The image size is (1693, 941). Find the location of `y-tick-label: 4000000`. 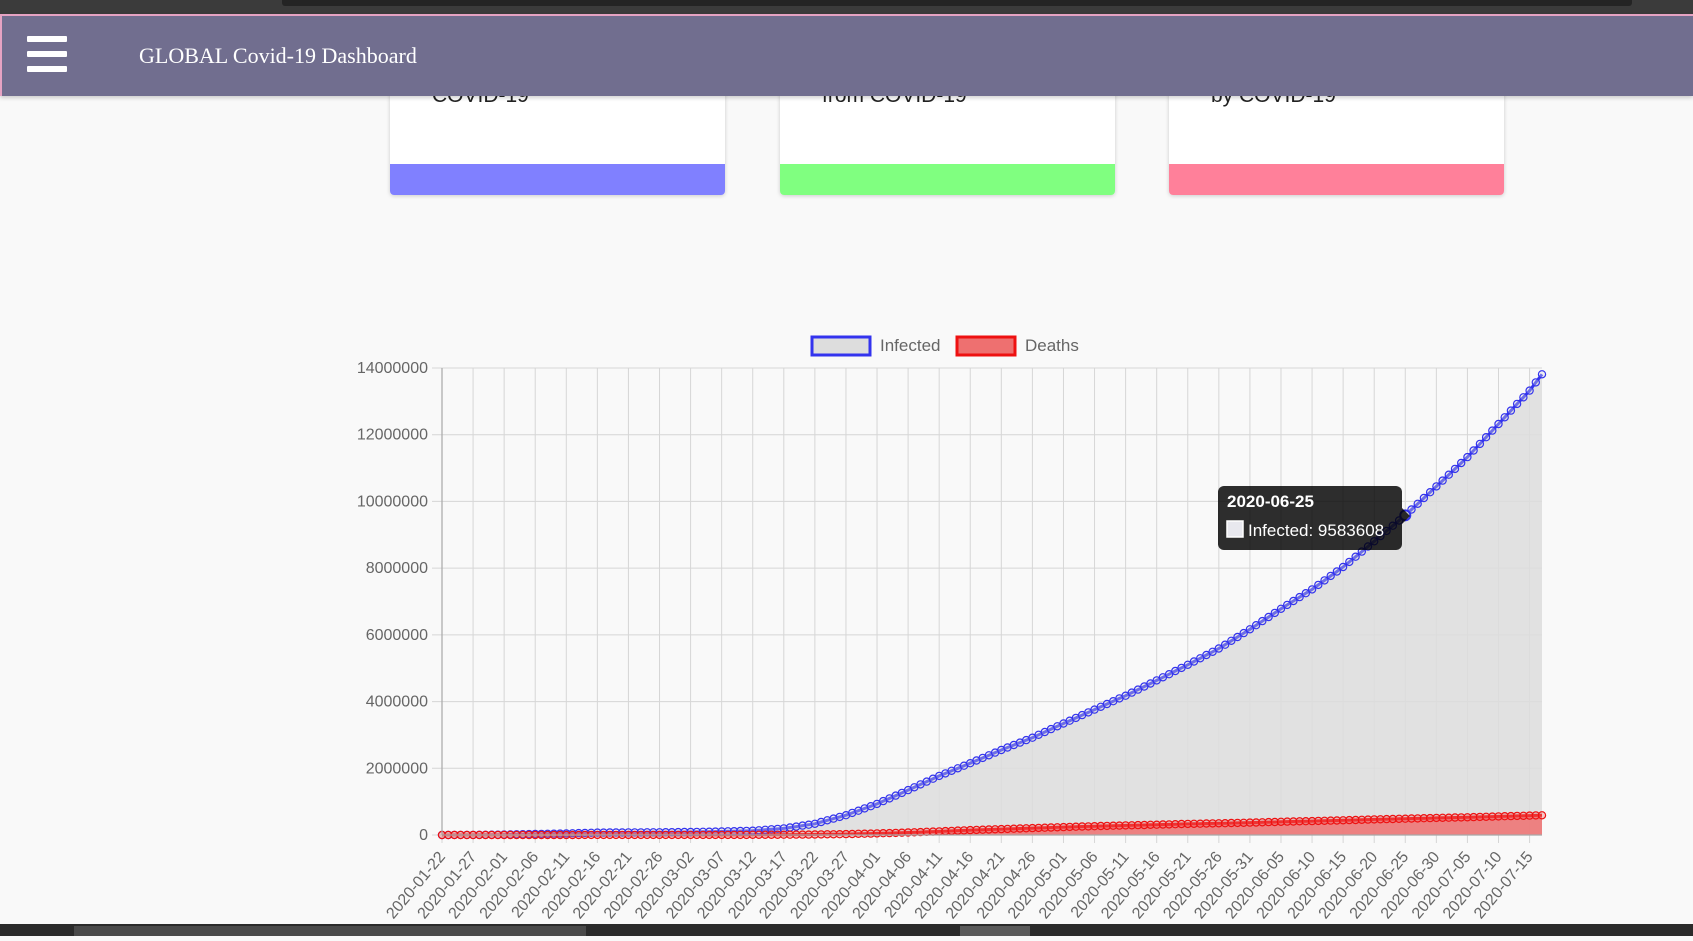

y-tick-label: 4000000 is located at coordinates (397, 702).